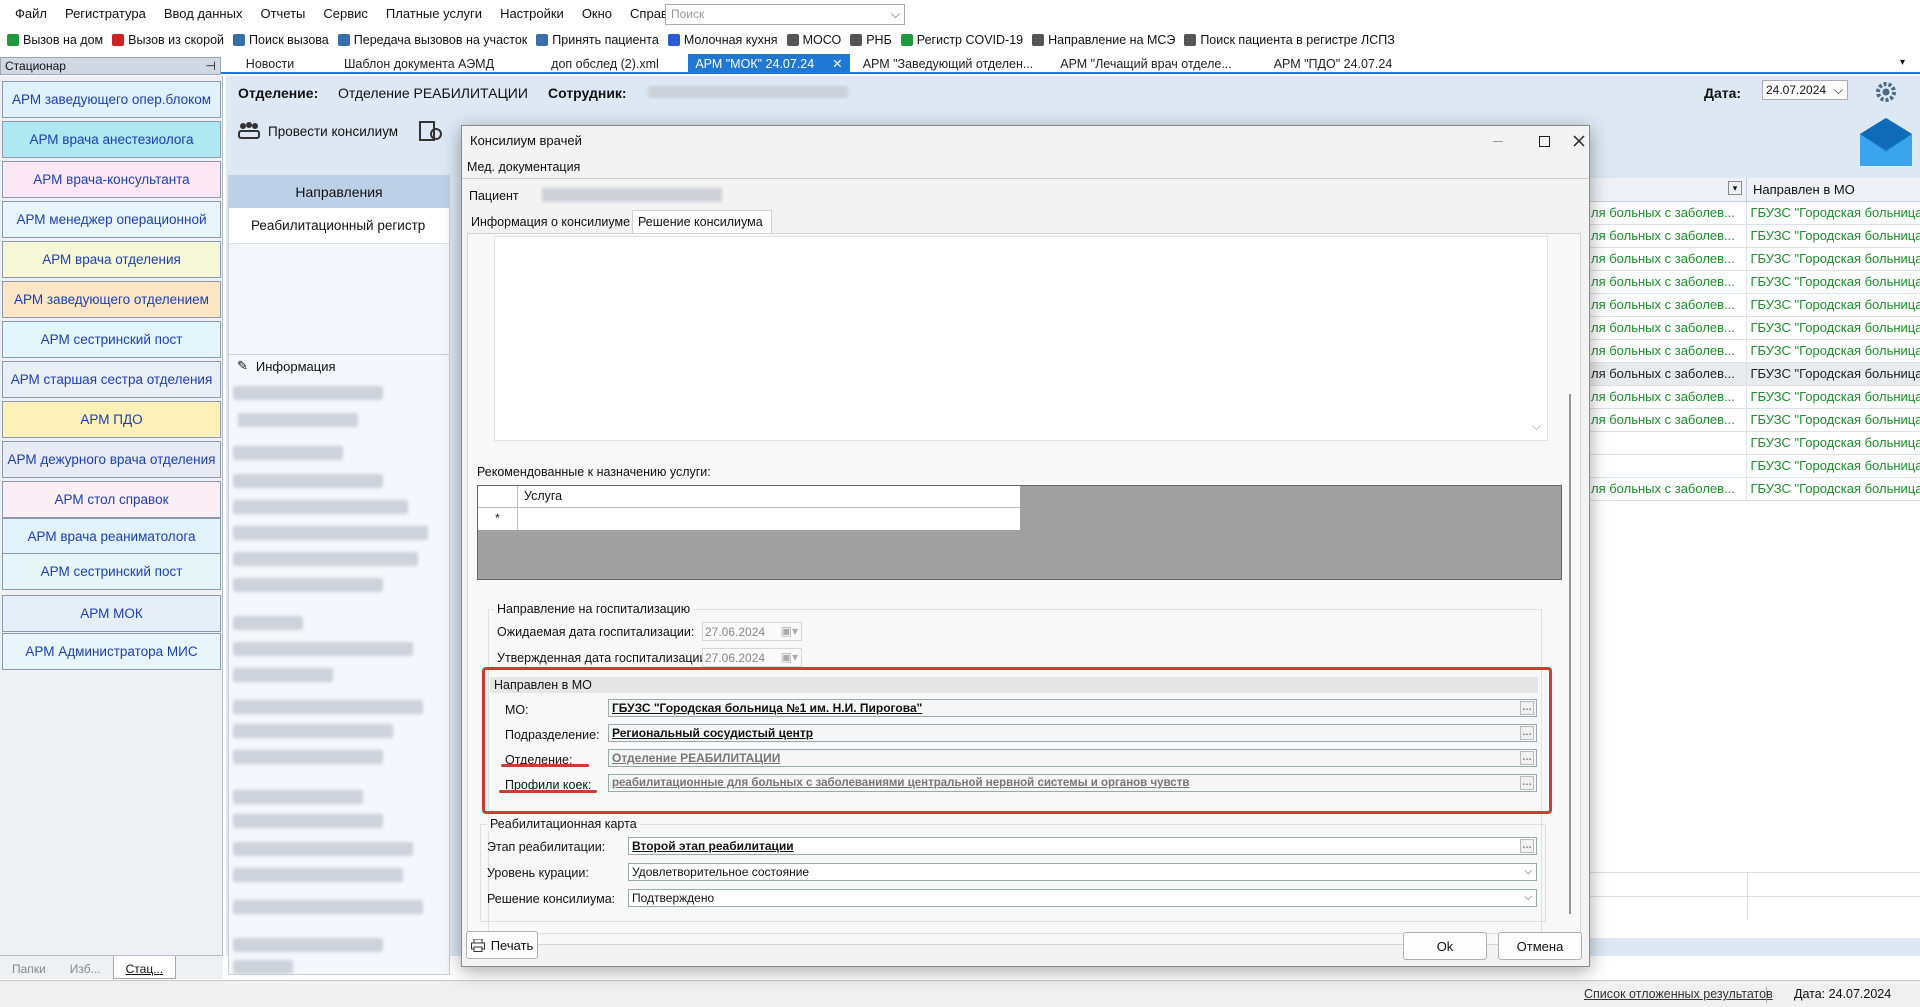 Image resolution: width=1920 pixels, height=1007 pixels. Describe the element at coordinates (1333, 64) in the screenshot. I see `tab-arm-pdo: АРМ "ПДО" 24.07.24` at that location.